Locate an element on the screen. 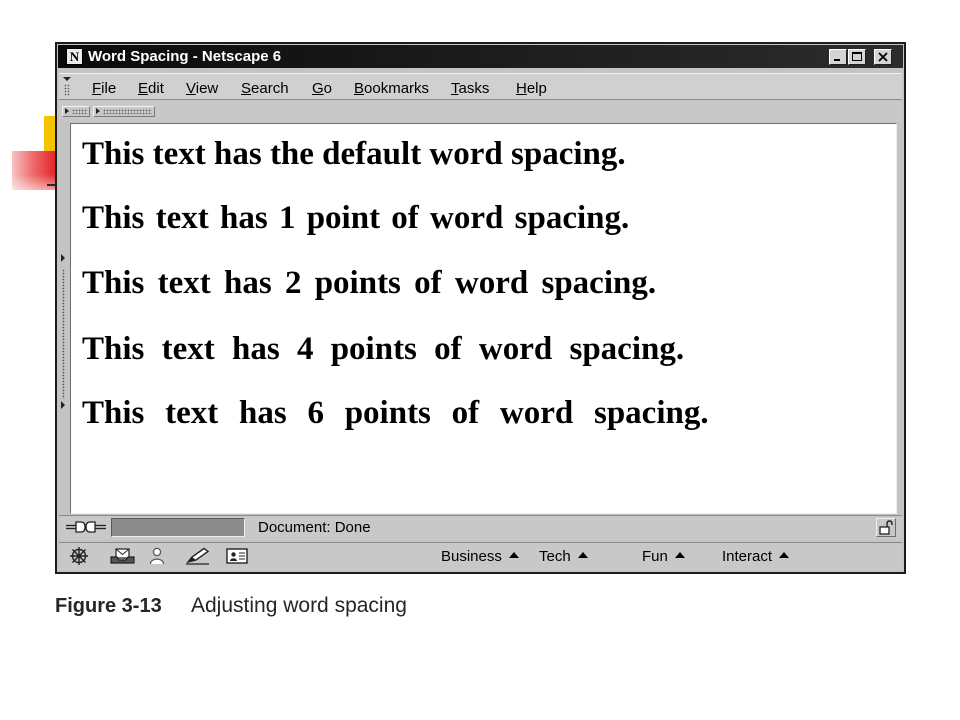 Image resolution: width=960 pixels, height=720 pixels. sidebar-grippy is located at coordinates (64, 318).